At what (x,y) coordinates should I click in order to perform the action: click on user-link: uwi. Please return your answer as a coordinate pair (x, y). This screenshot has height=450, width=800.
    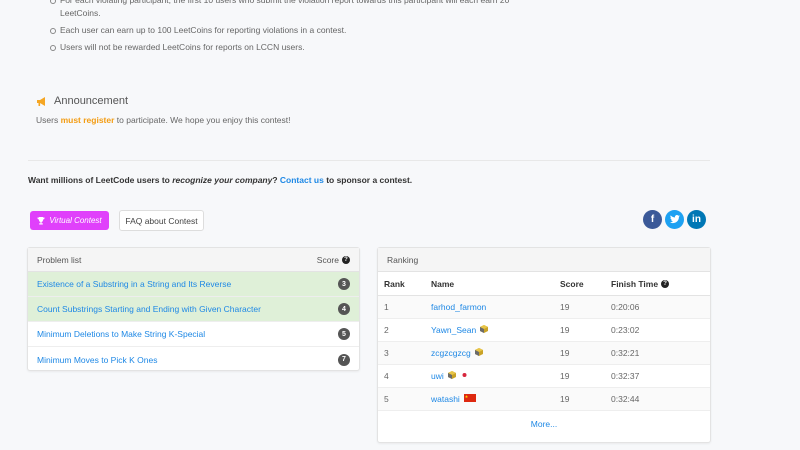
    Looking at the image, I should click on (437, 376).